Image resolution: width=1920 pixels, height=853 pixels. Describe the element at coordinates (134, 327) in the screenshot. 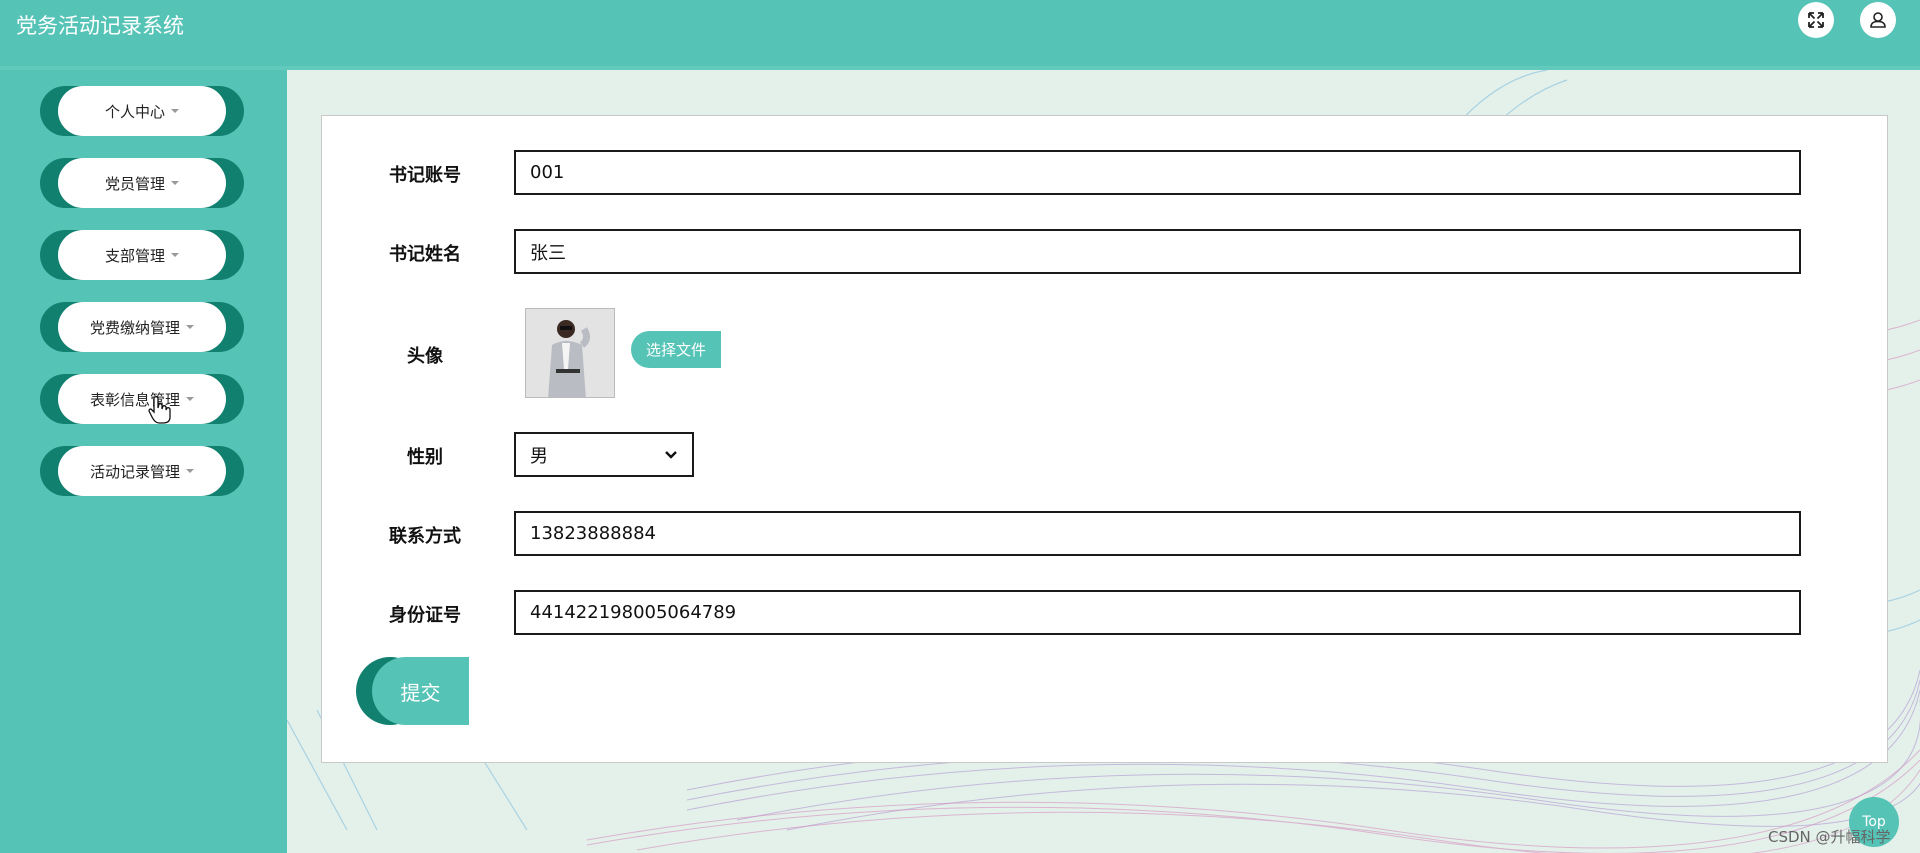

I see `sidebar-item-label: 党费缴纳管理` at that location.